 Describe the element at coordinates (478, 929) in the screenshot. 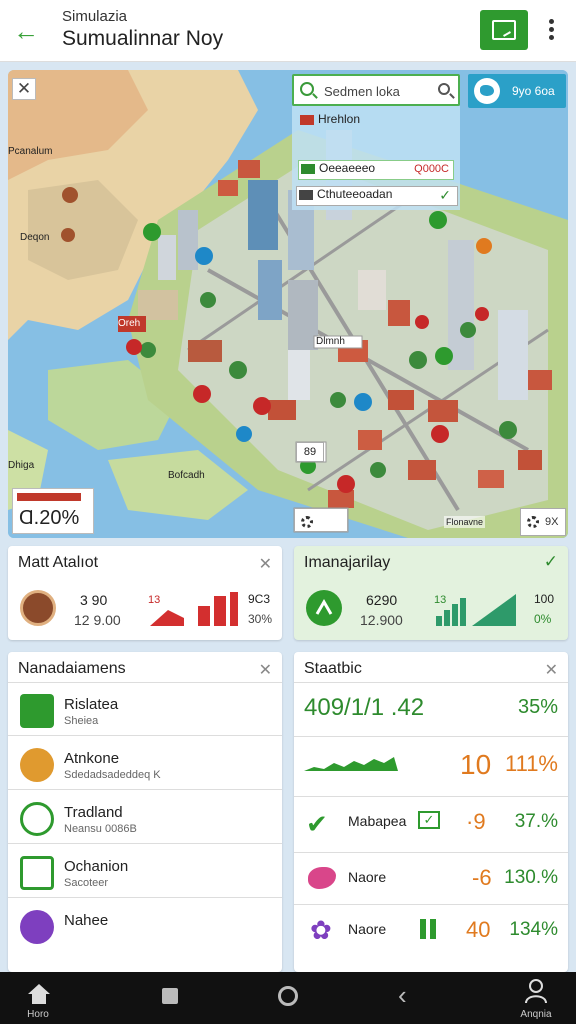

I see `stat-delta: 40` at that location.